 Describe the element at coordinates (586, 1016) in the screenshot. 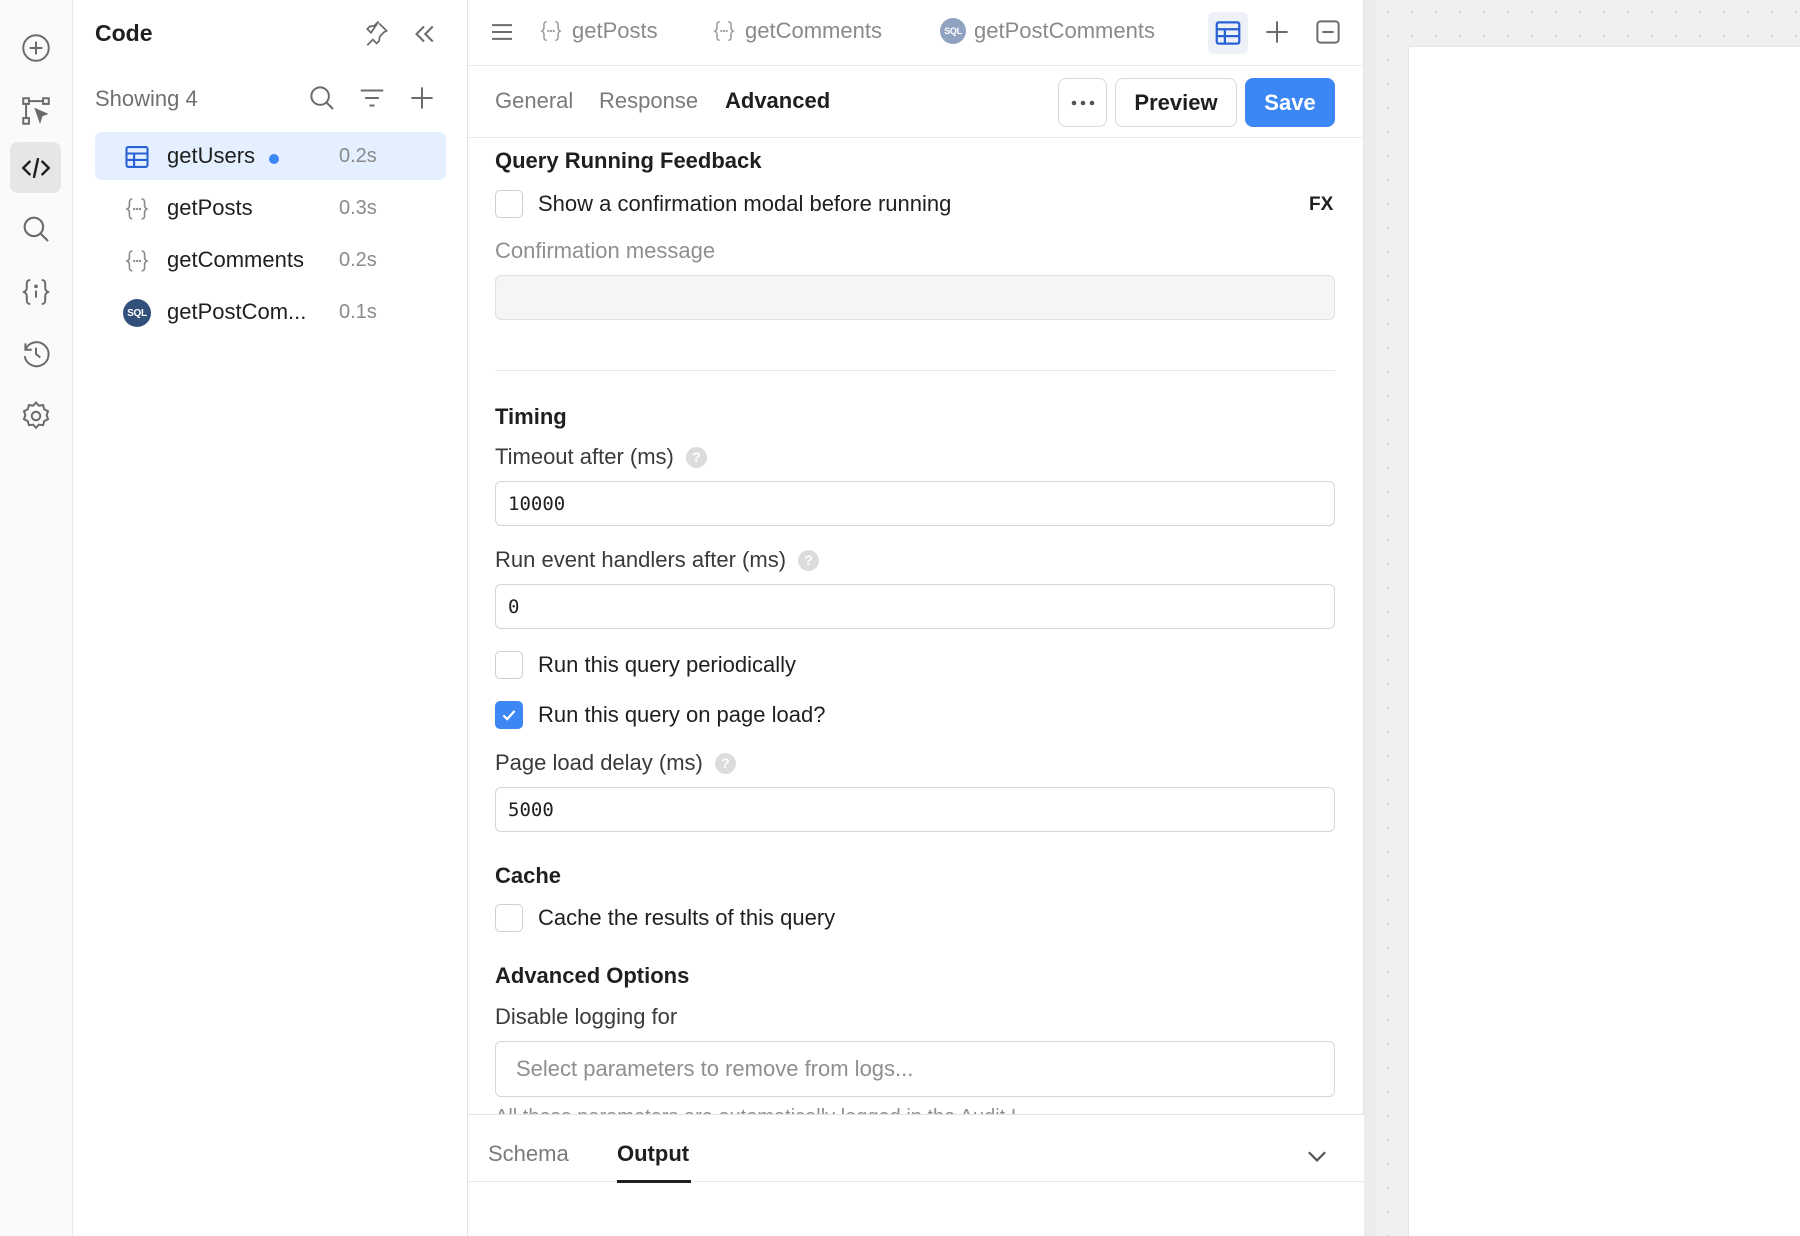

I see `disable-logging-label: Disable logging for` at that location.